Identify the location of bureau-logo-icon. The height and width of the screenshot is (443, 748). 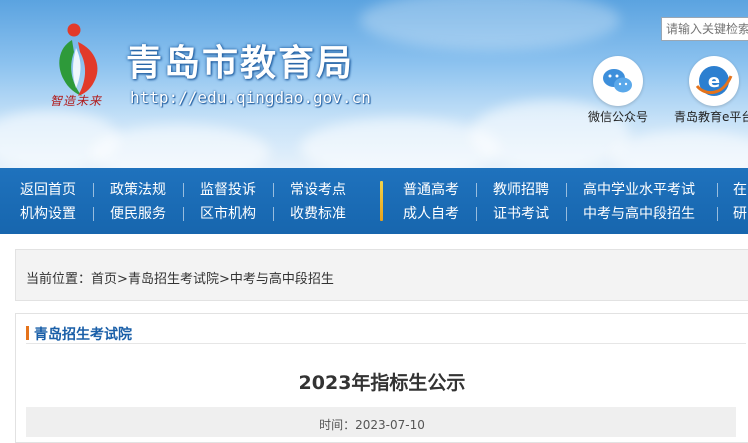
(78, 59).